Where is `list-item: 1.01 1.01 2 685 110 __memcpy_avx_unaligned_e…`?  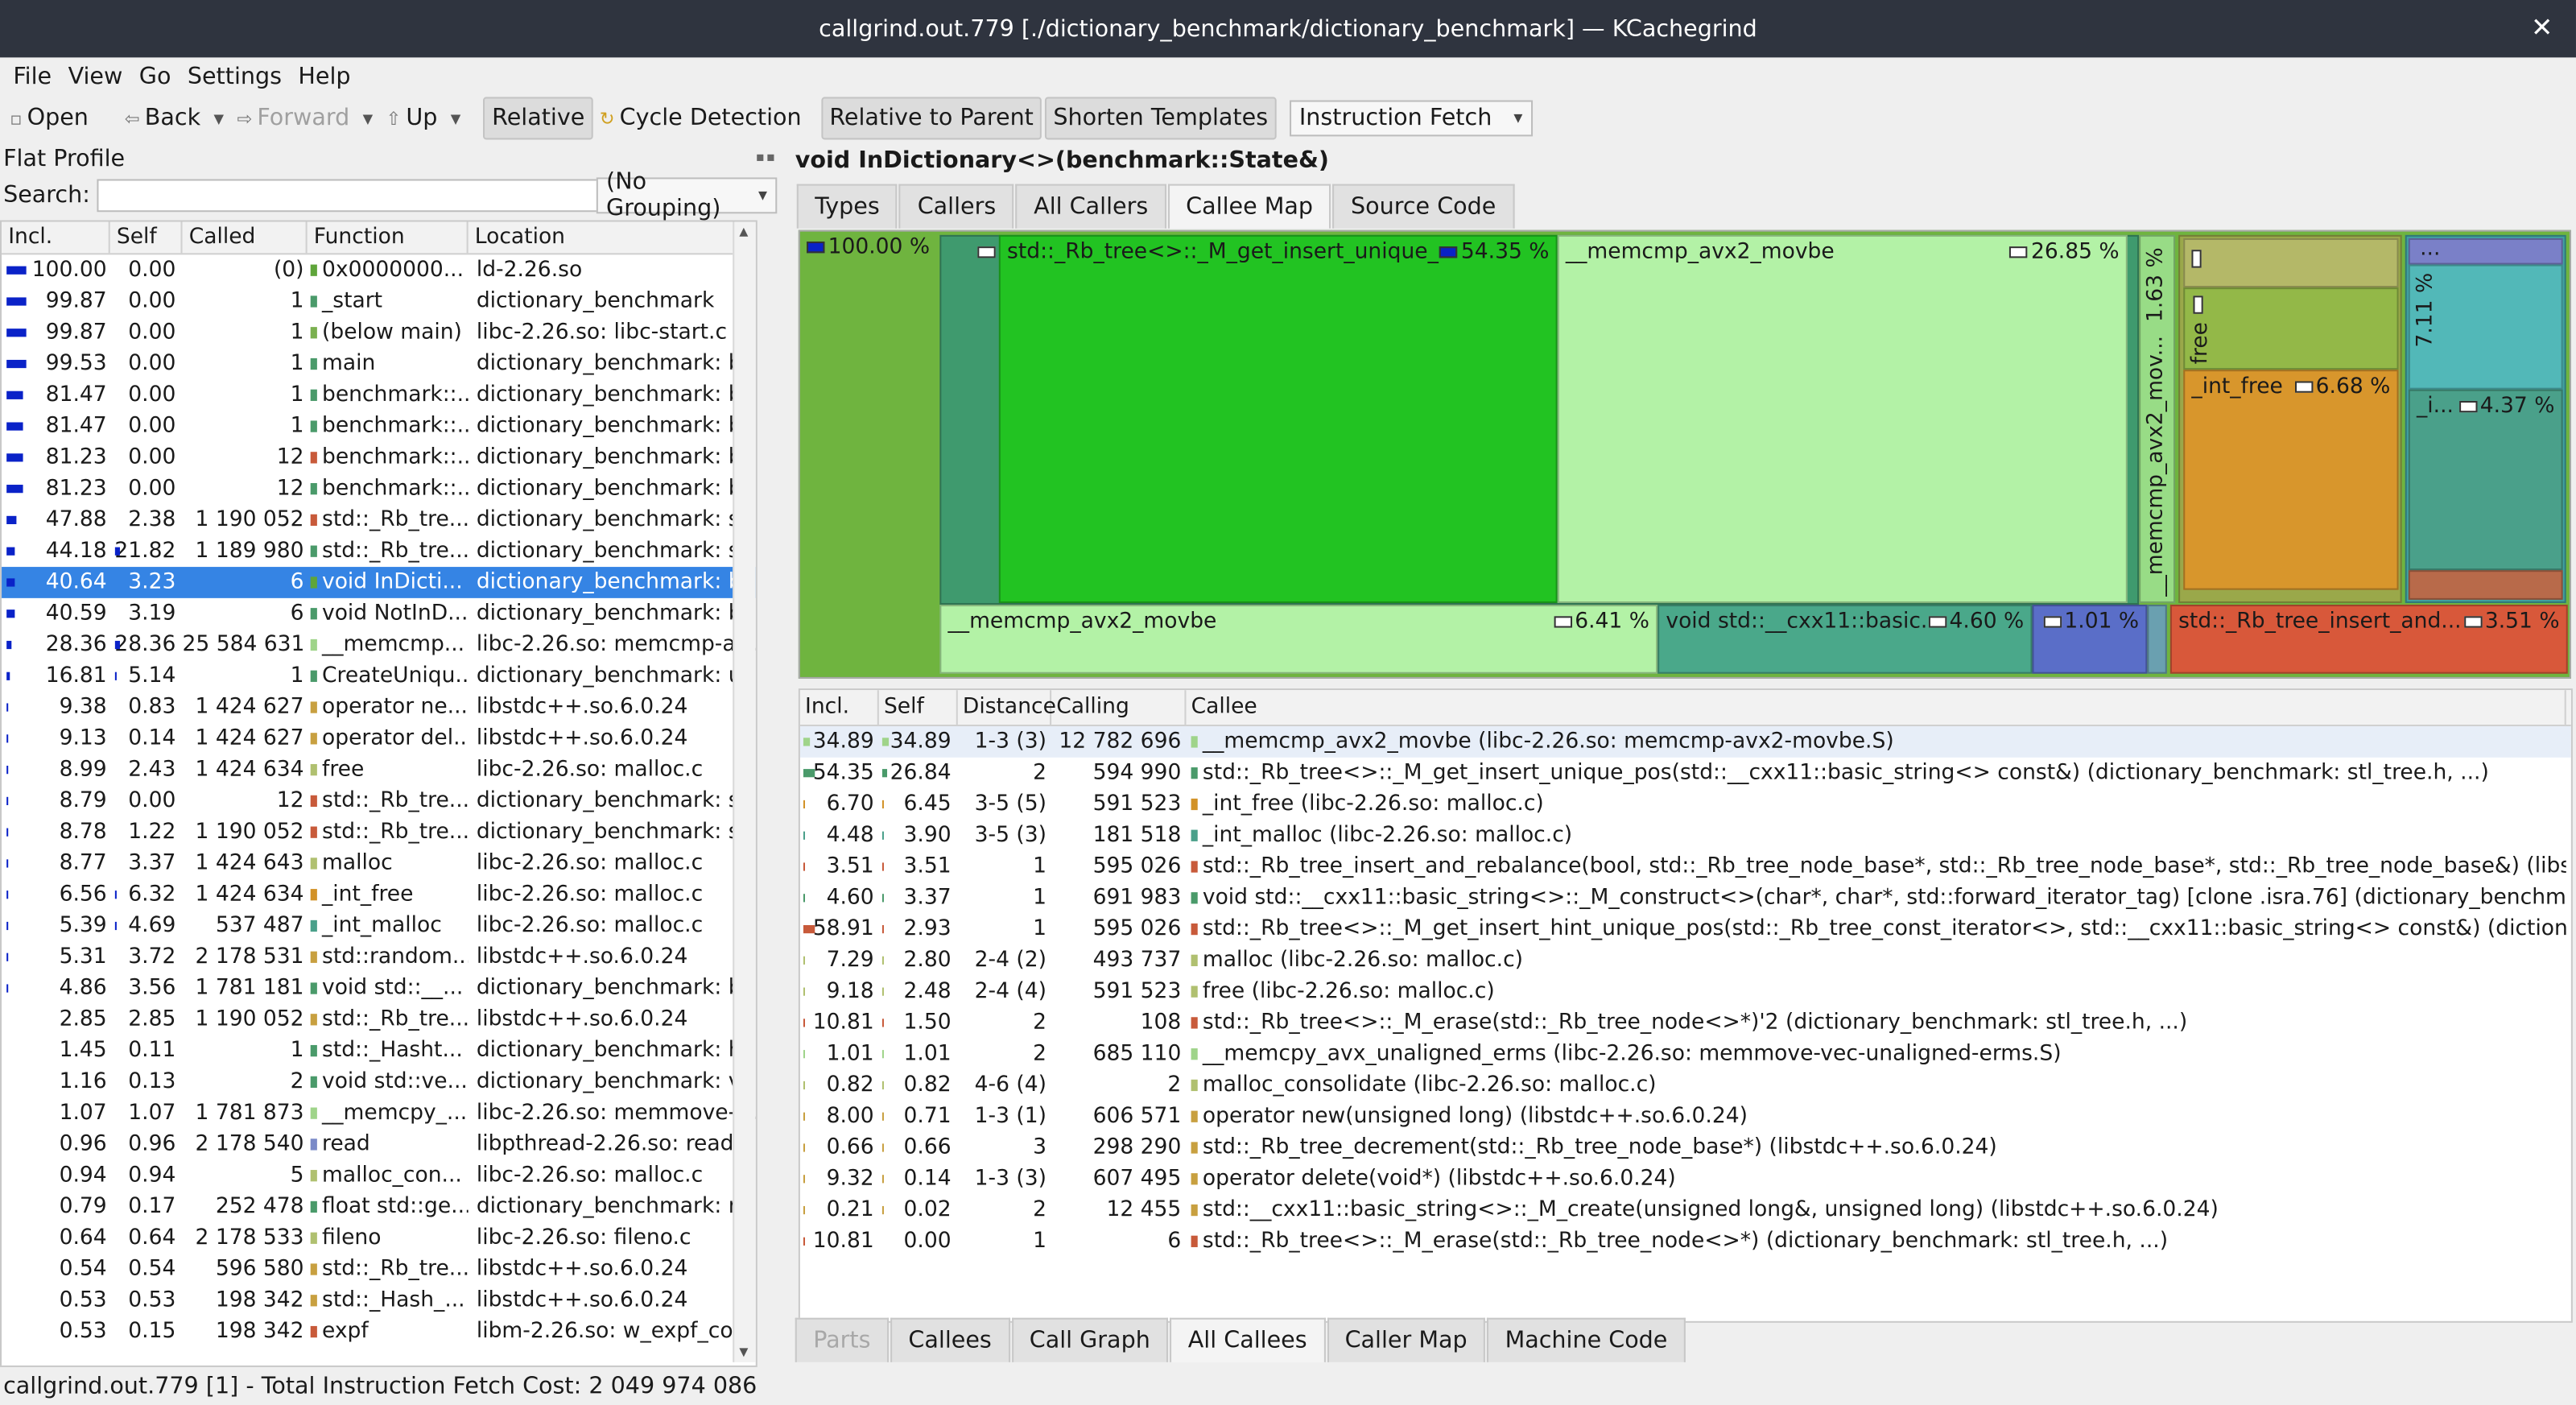 list-item: 1.01 1.01 2 685 110 __memcpy_avx_unaligned_e… is located at coordinates (1686, 1054).